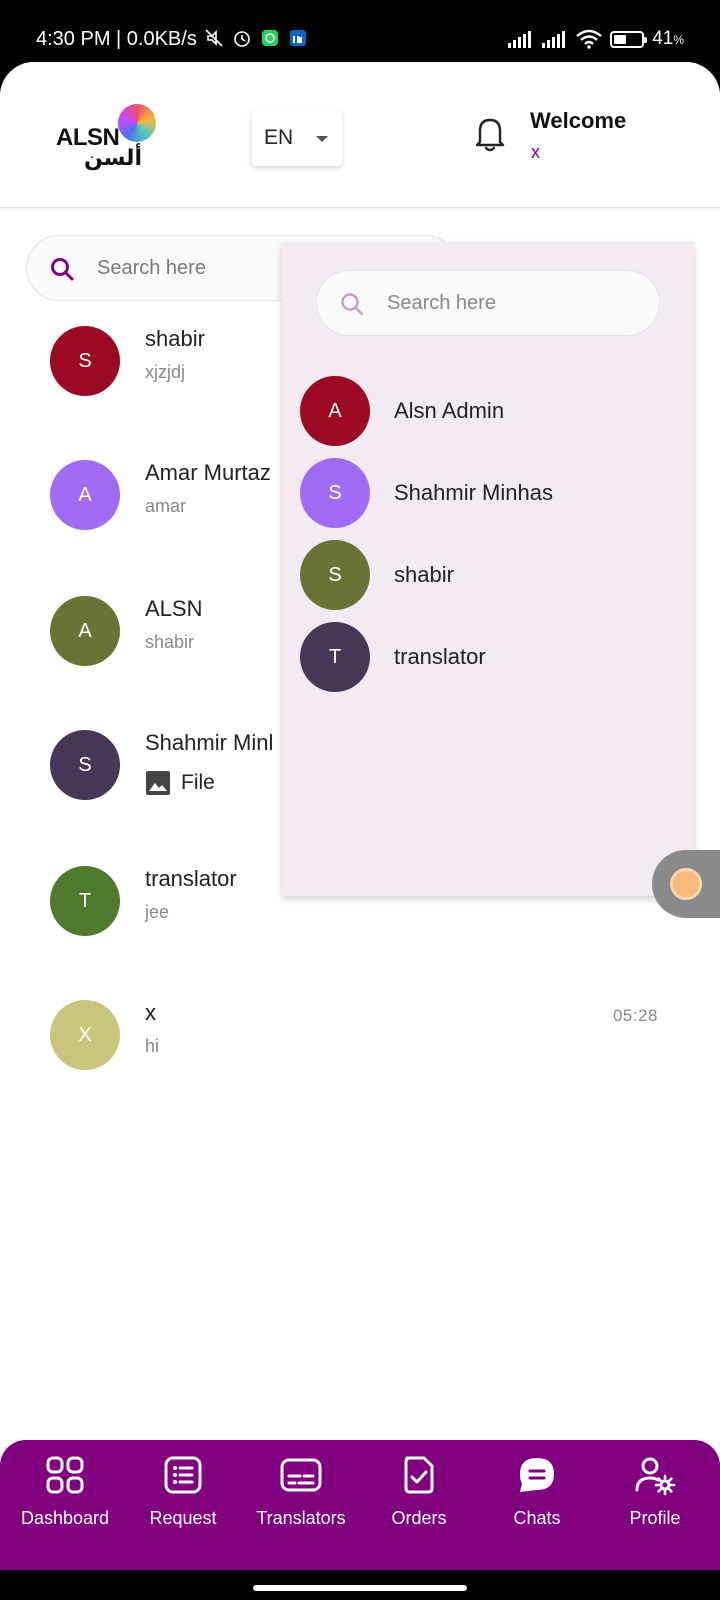 The image size is (720, 1600). What do you see at coordinates (209, 742) in the screenshot?
I see `chat-name: Shahmir Minl` at bounding box center [209, 742].